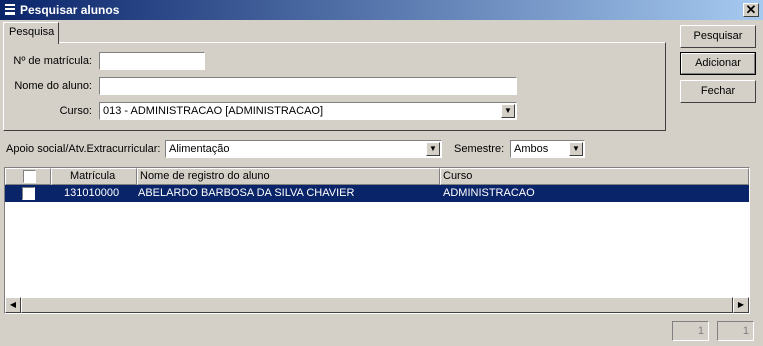 This screenshot has width=763, height=346. What do you see at coordinates (741, 305) in the screenshot?
I see `scroll-right-icon: ▶` at bounding box center [741, 305].